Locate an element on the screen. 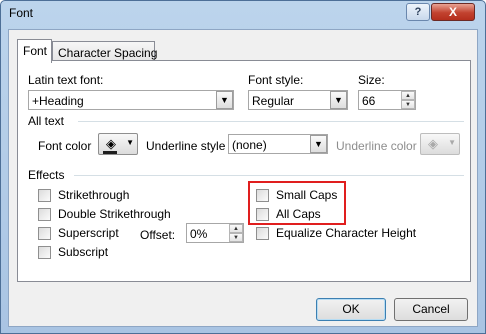 The width and height of the screenshot is (486, 334). help-button: ? is located at coordinates (418, 12).